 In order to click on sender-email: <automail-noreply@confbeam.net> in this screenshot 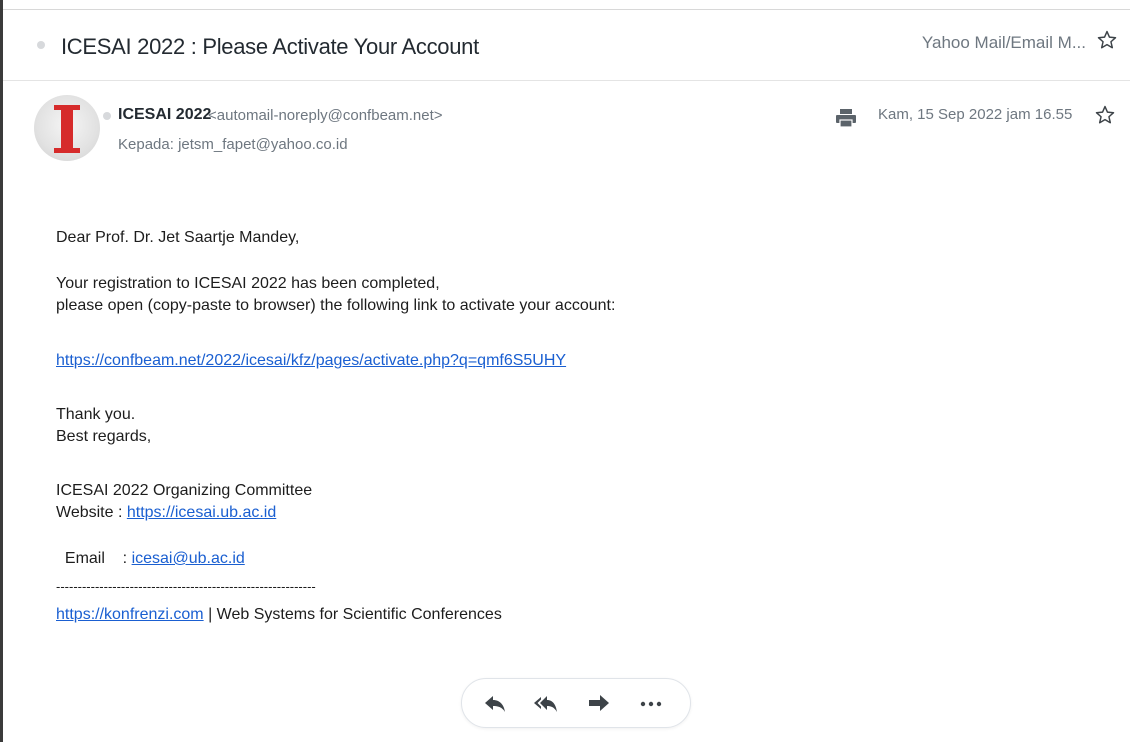, I will do `click(325, 115)`.